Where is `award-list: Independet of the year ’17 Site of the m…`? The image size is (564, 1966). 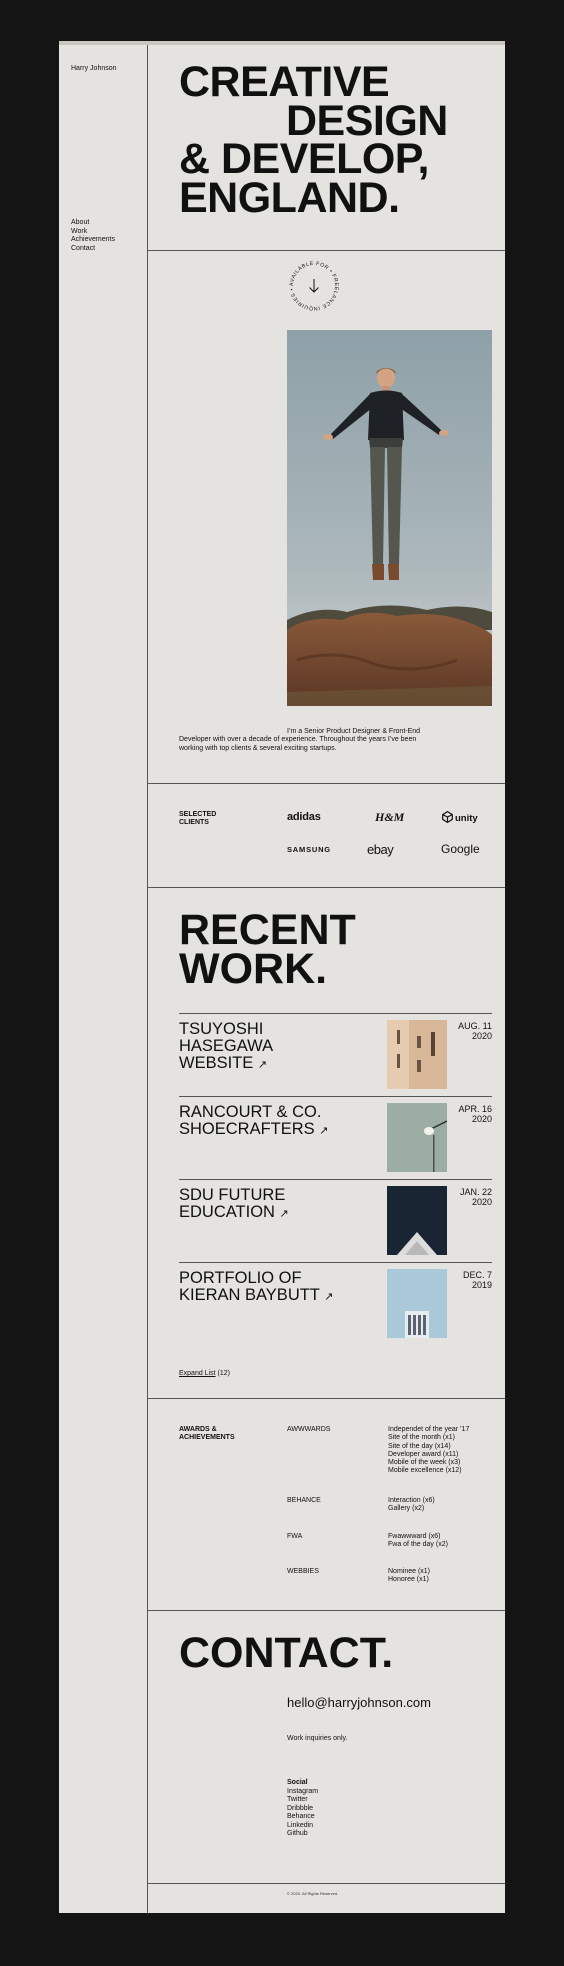
award-list: Independet of the year ’17 Site of the m… is located at coordinates (428, 1451).